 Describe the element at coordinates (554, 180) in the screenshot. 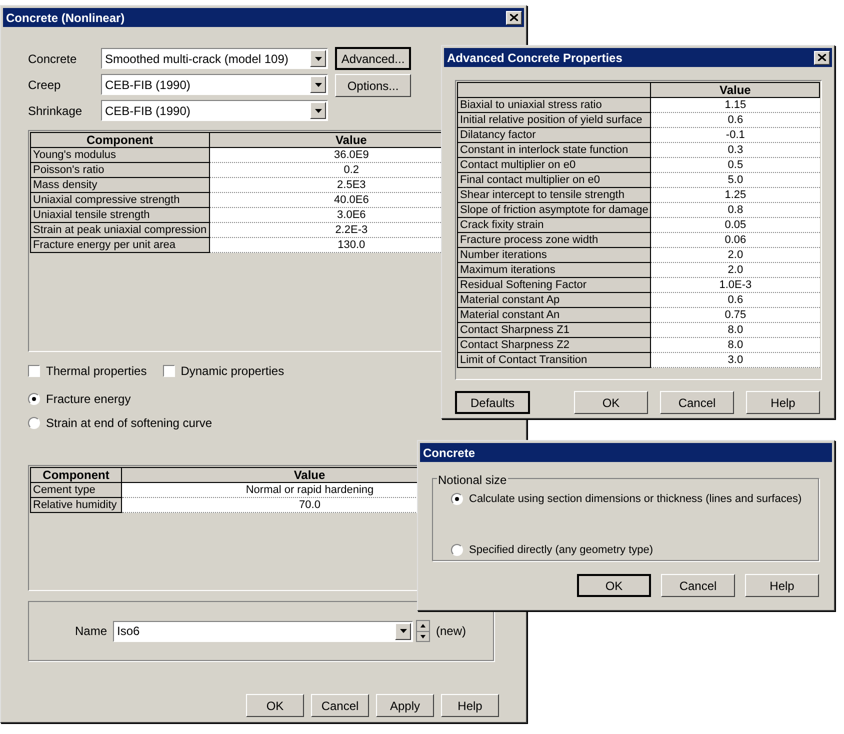

I see `table-cell: Final contact multiplier on e0` at that location.